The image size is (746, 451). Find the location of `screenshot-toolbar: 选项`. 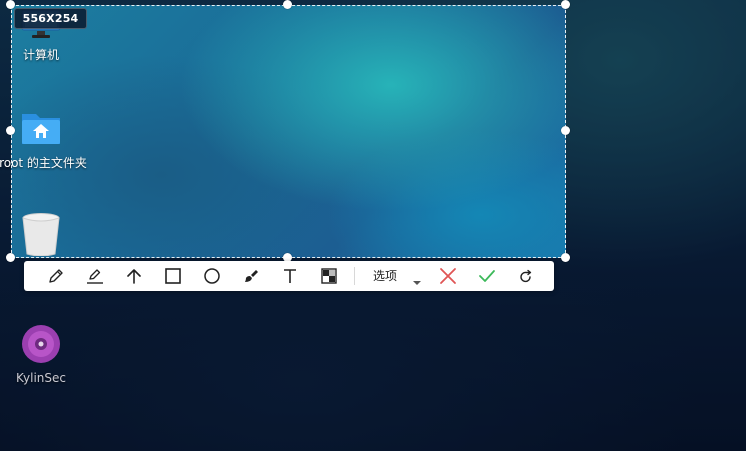

screenshot-toolbar: 选项 is located at coordinates (289, 276).